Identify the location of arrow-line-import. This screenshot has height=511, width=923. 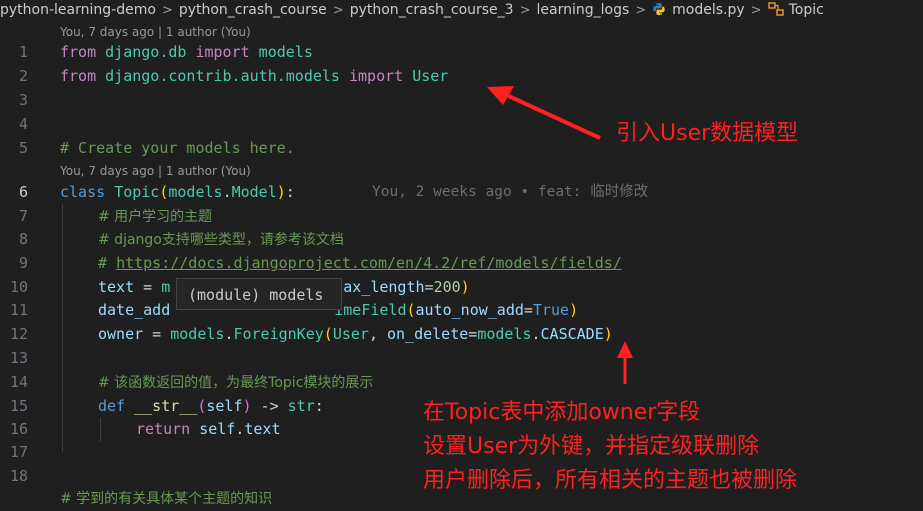
(551, 115).